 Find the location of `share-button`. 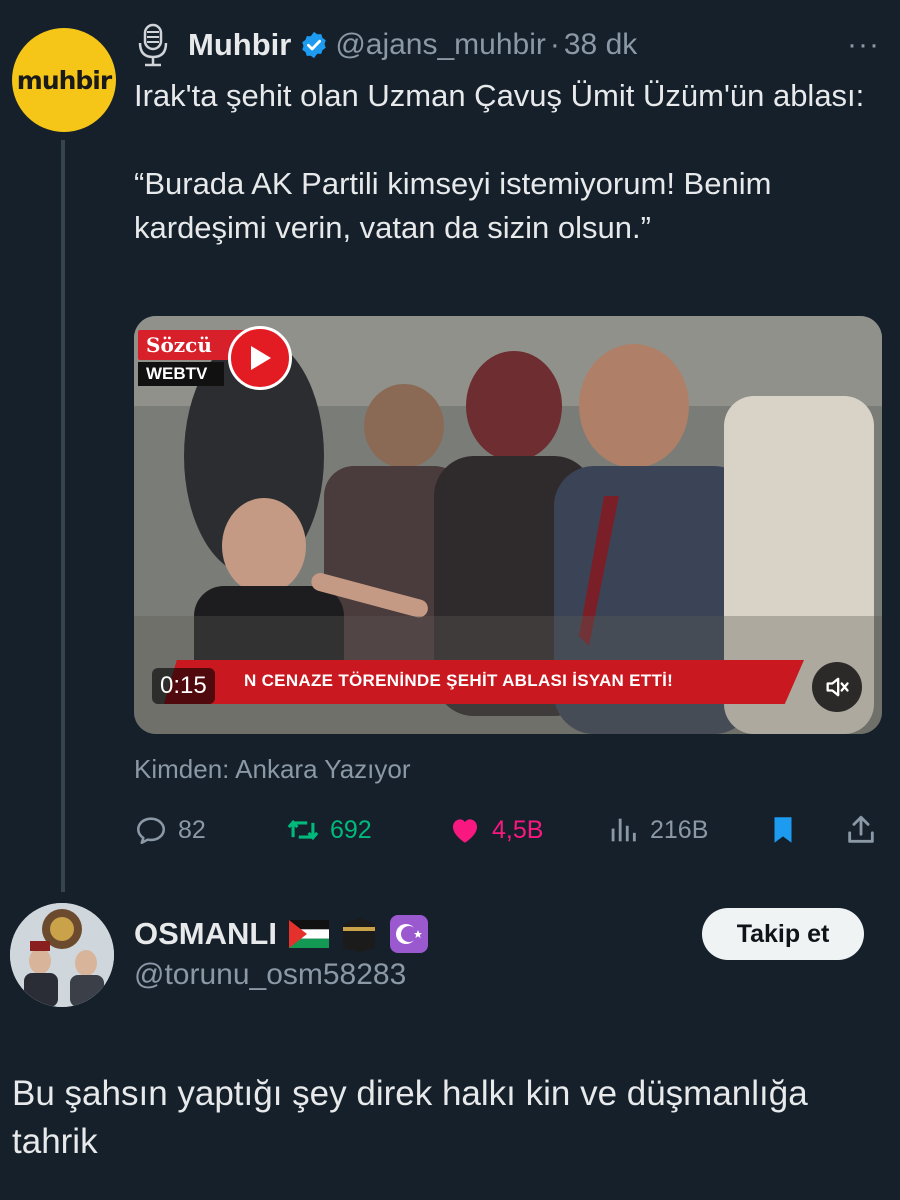

share-button is located at coordinates (861, 830).